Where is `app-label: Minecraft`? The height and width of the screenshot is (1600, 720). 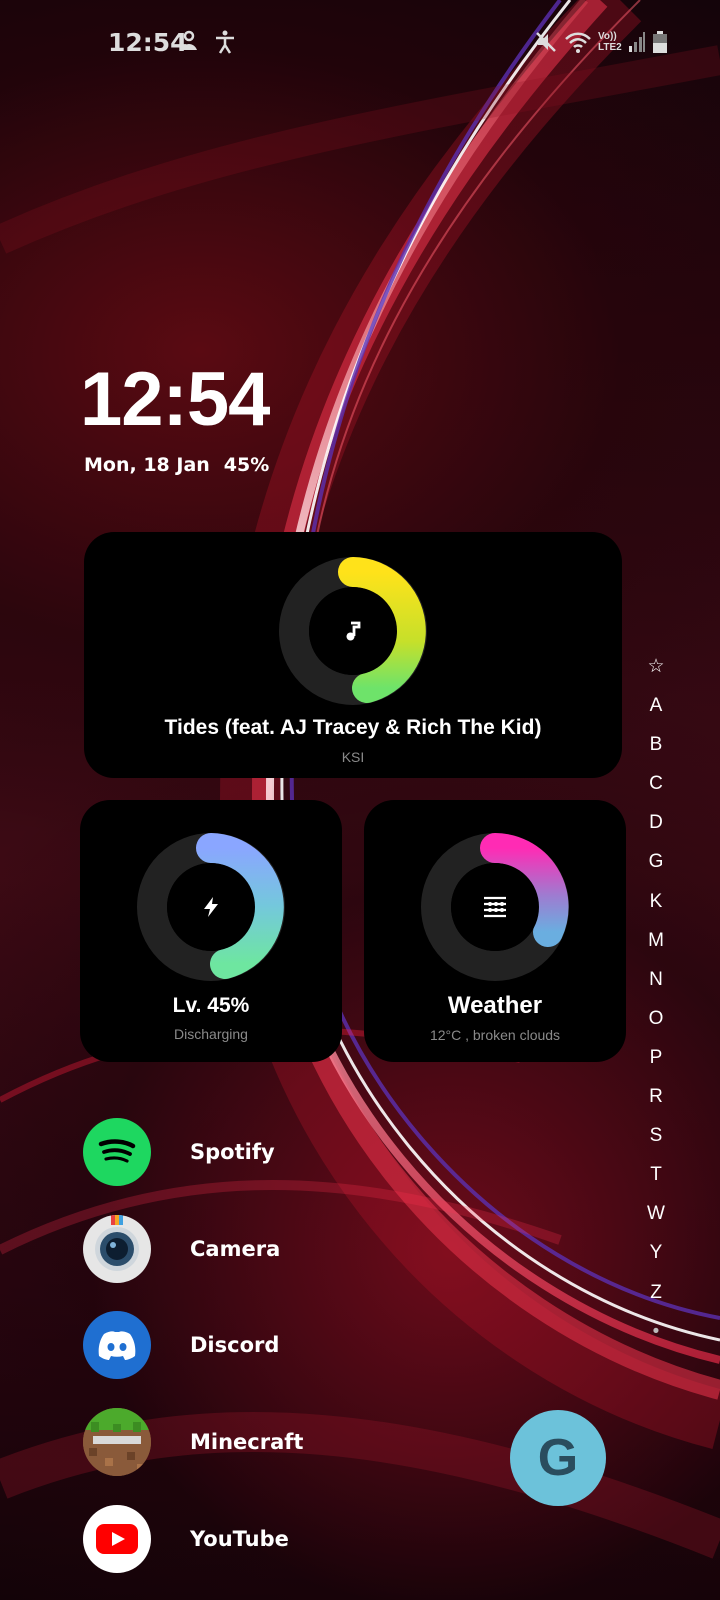
app-label: Minecraft is located at coordinates (247, 1442).